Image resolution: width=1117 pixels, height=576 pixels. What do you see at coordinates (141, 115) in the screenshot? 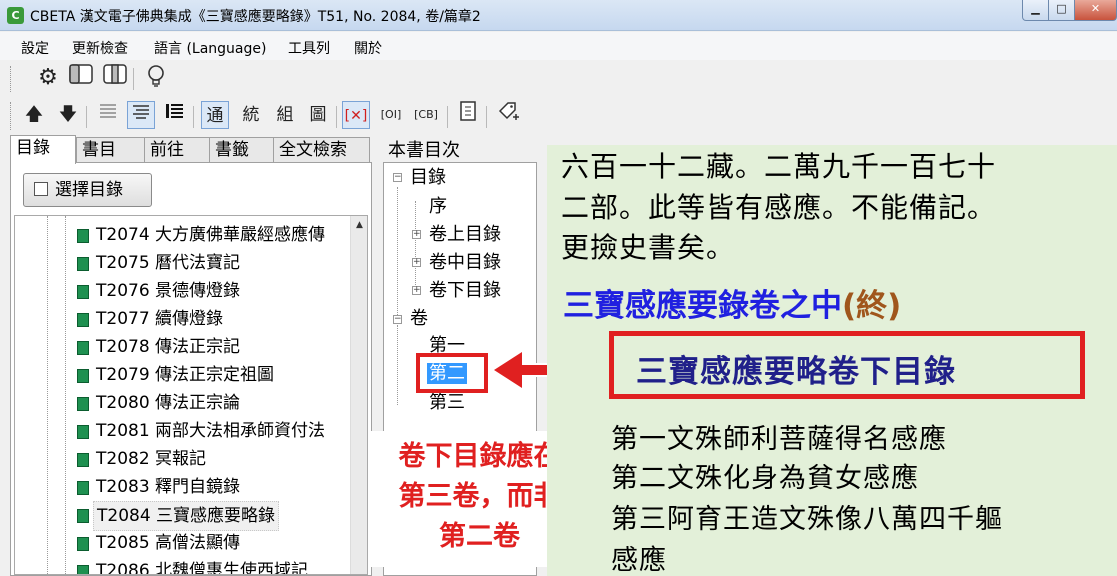
I see `align-paragraph-icon` at bounding box center [141, 115].